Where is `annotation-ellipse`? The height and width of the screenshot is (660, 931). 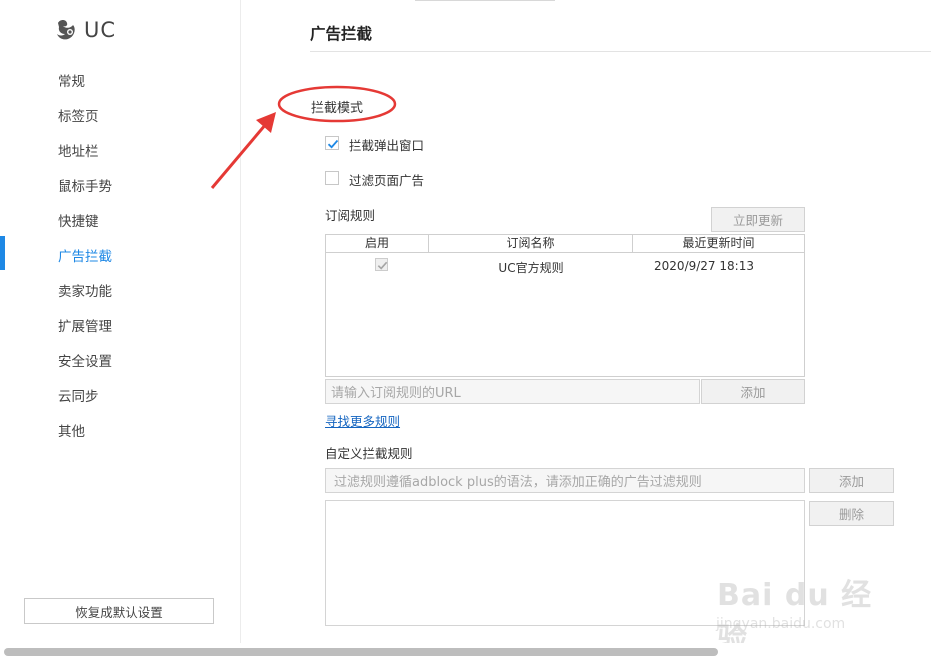
annotation-ellipse is located at coordinates (337, 104).